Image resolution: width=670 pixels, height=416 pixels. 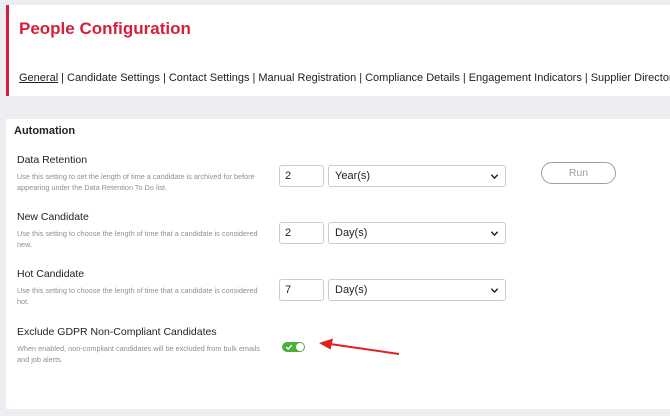 I want to click on nav-link-engagement-indicators: Engagement Indicators, so click(x=525, y=78).